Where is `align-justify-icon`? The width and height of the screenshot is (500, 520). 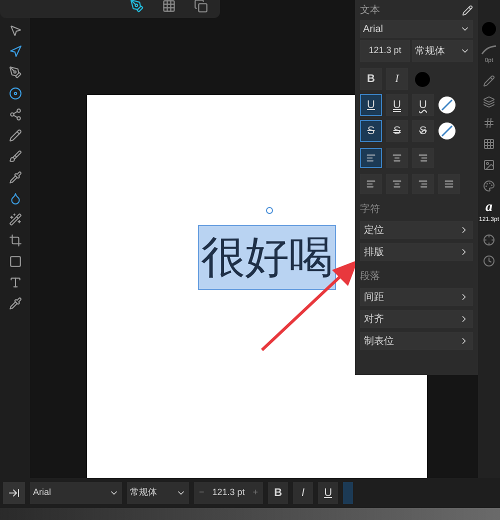 align-justify-icon is located at coordinates (449, 184).